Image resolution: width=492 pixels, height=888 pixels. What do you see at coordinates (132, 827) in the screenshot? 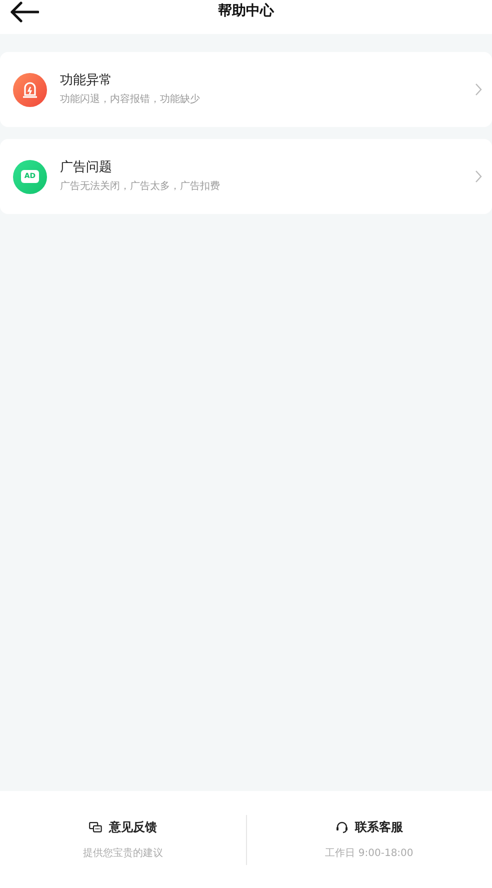
I see `action-title: 意见反馈` at bounding box center [132, 827].